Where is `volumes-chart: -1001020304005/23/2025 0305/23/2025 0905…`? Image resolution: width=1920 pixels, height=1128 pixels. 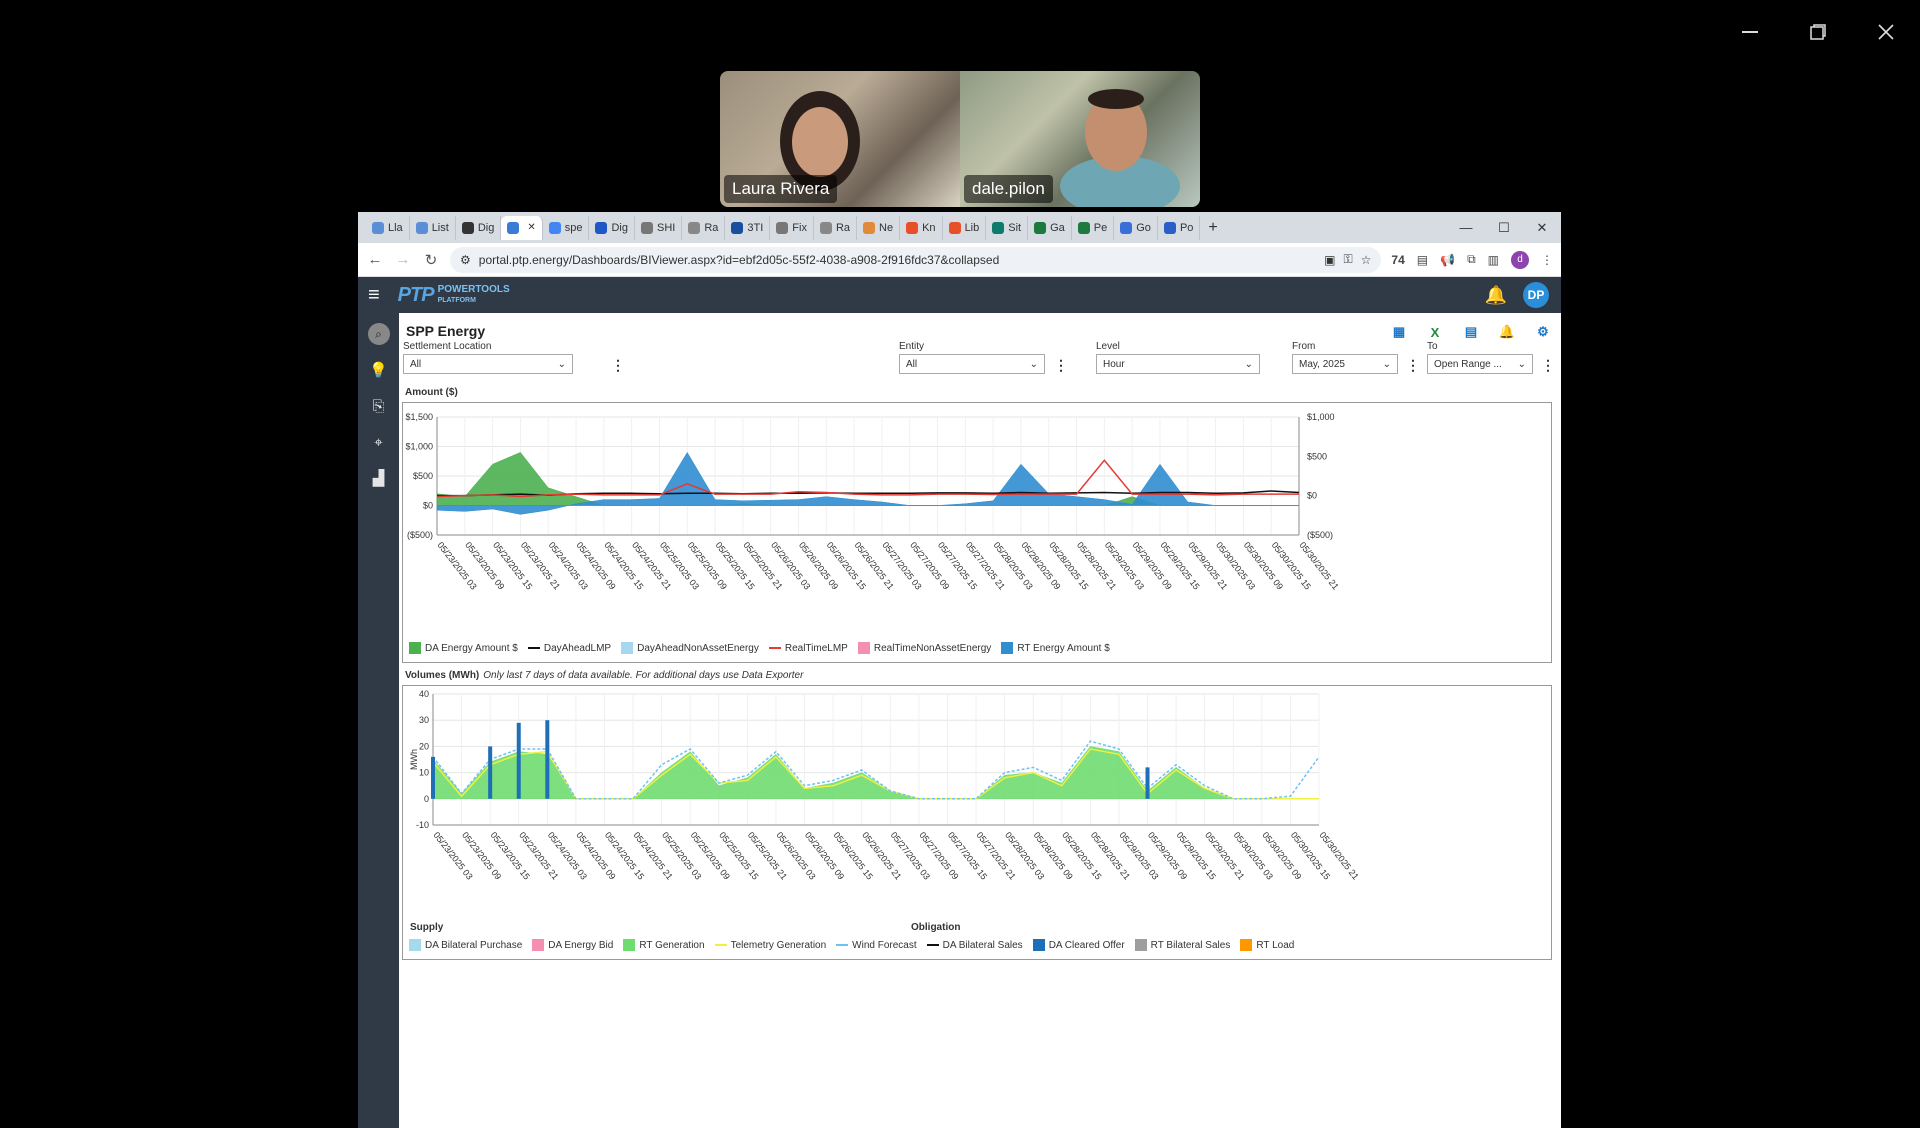 volumes-chart: -1001020304005/23/2025 0305/23/2025 0905… is located at coordinates (977, 803).